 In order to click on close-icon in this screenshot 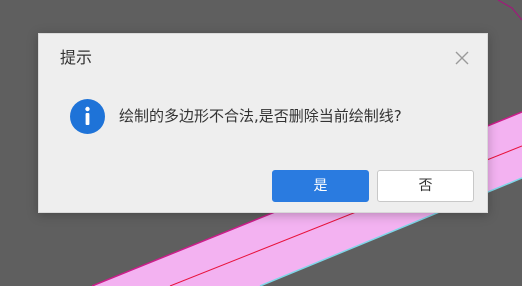, I will do `click(462, 58)`.